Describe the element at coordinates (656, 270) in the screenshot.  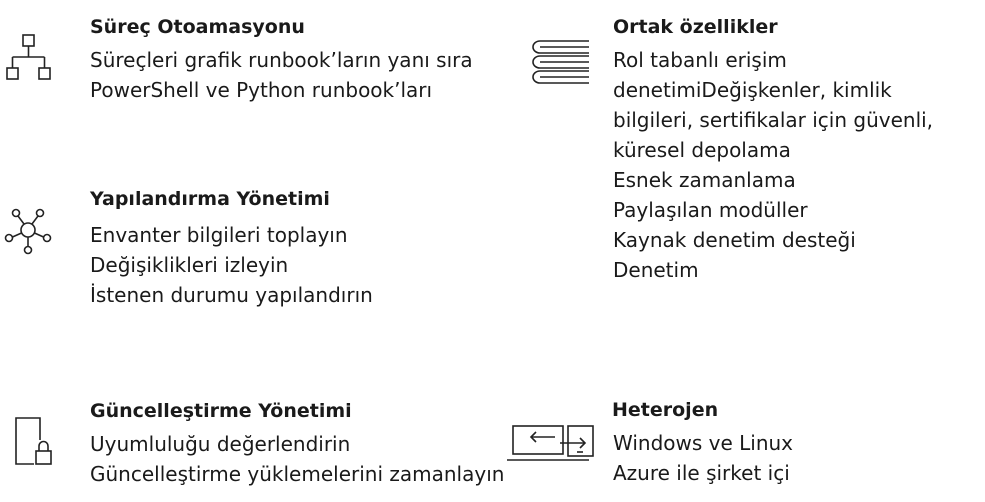
I see `feature-line: Denetim` at that location.